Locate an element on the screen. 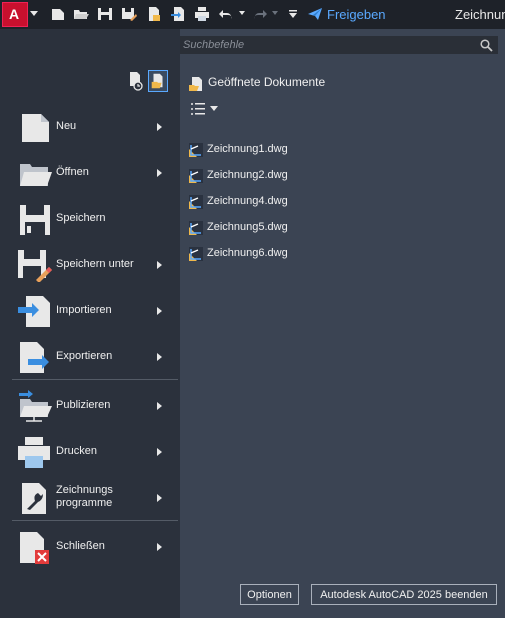 This screenshot has width=505, height=618. search-icon is located at coordinates (486, 45).